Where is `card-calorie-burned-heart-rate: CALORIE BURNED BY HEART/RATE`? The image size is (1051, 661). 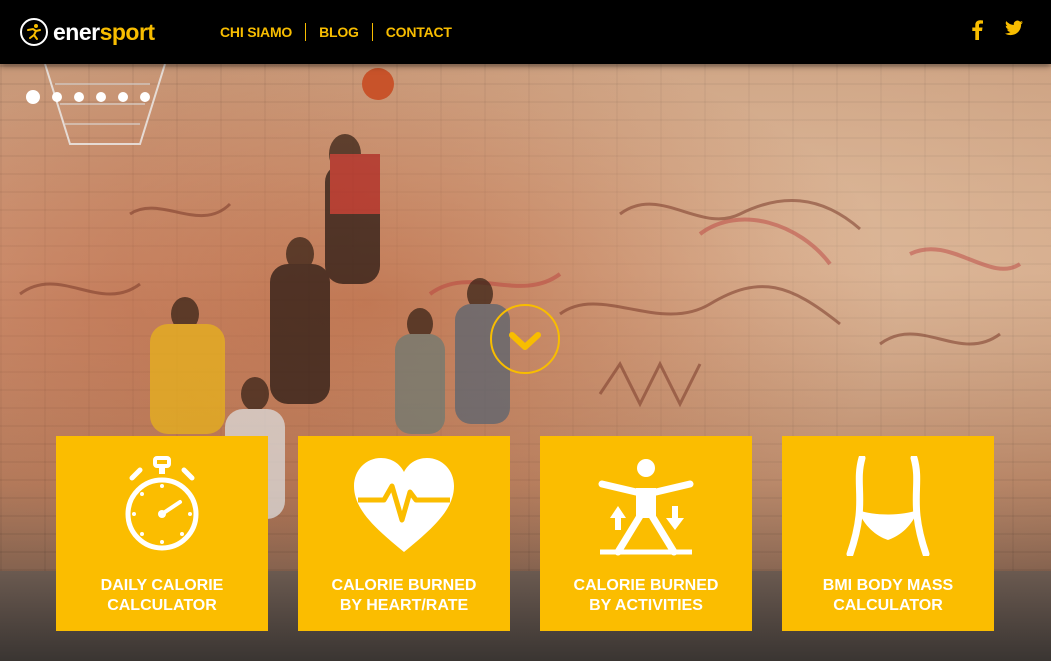
card-calorie-burned-heart-rate: CALORIE BURNED BY HEART/RATE is located at coordinates (404, 533).